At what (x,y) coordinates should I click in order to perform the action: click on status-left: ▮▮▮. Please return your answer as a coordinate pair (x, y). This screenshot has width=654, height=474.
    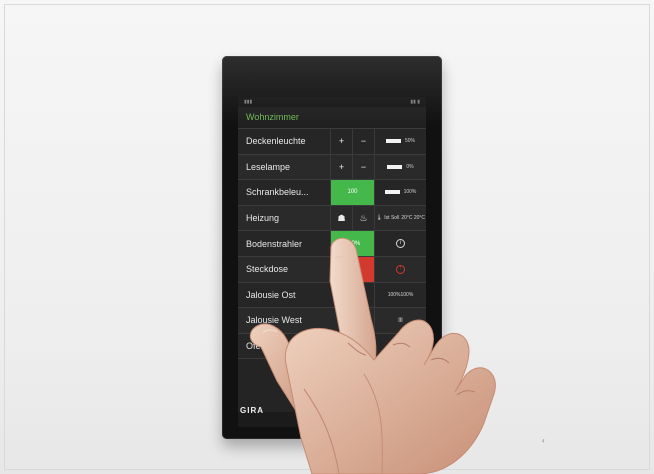
    Looking at the image, I should click on (248, 102).